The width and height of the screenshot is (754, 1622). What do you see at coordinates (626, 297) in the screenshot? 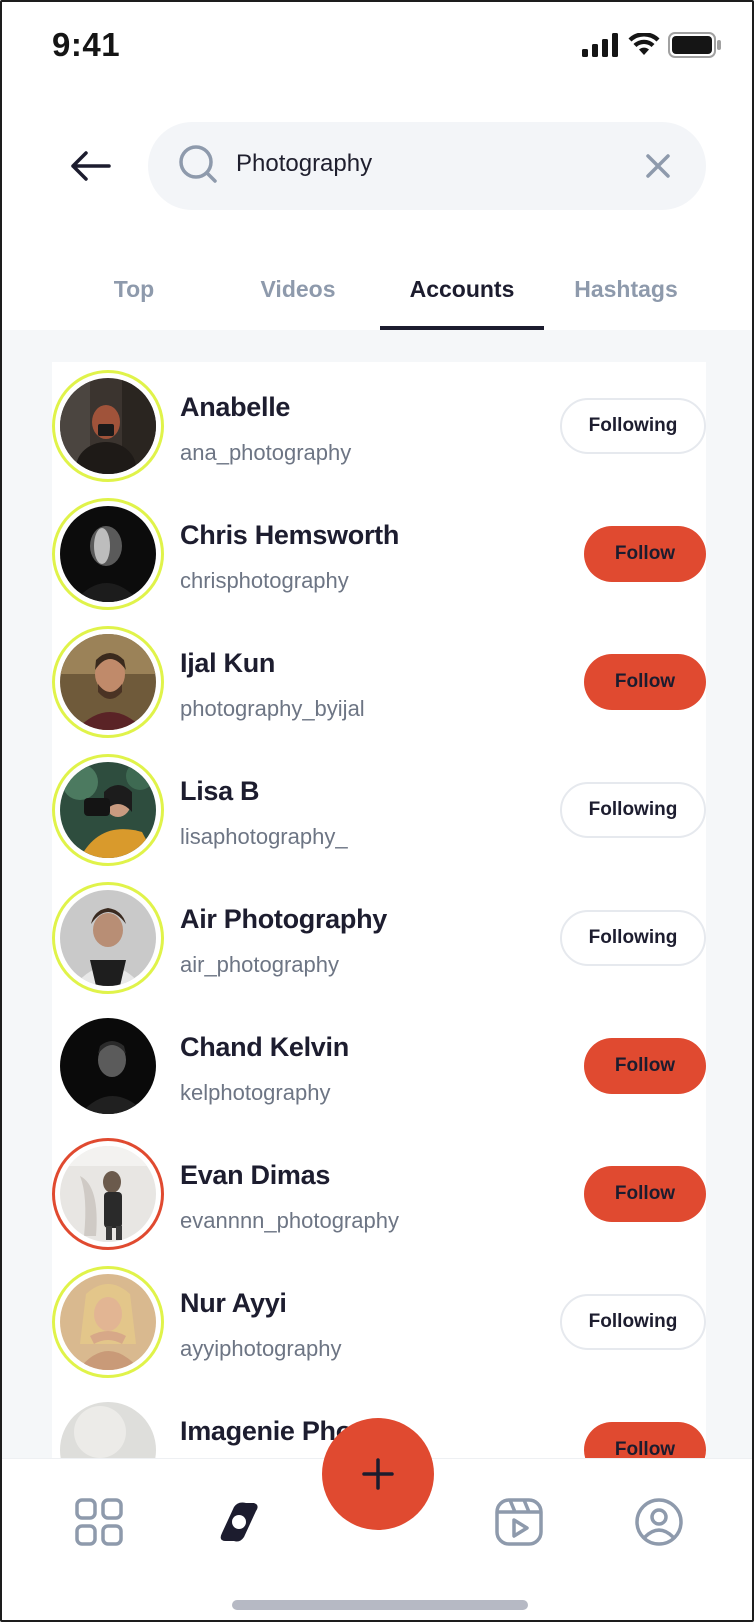
I see `tab-hashtags: Hashtags` at bounding box center [626, 297].